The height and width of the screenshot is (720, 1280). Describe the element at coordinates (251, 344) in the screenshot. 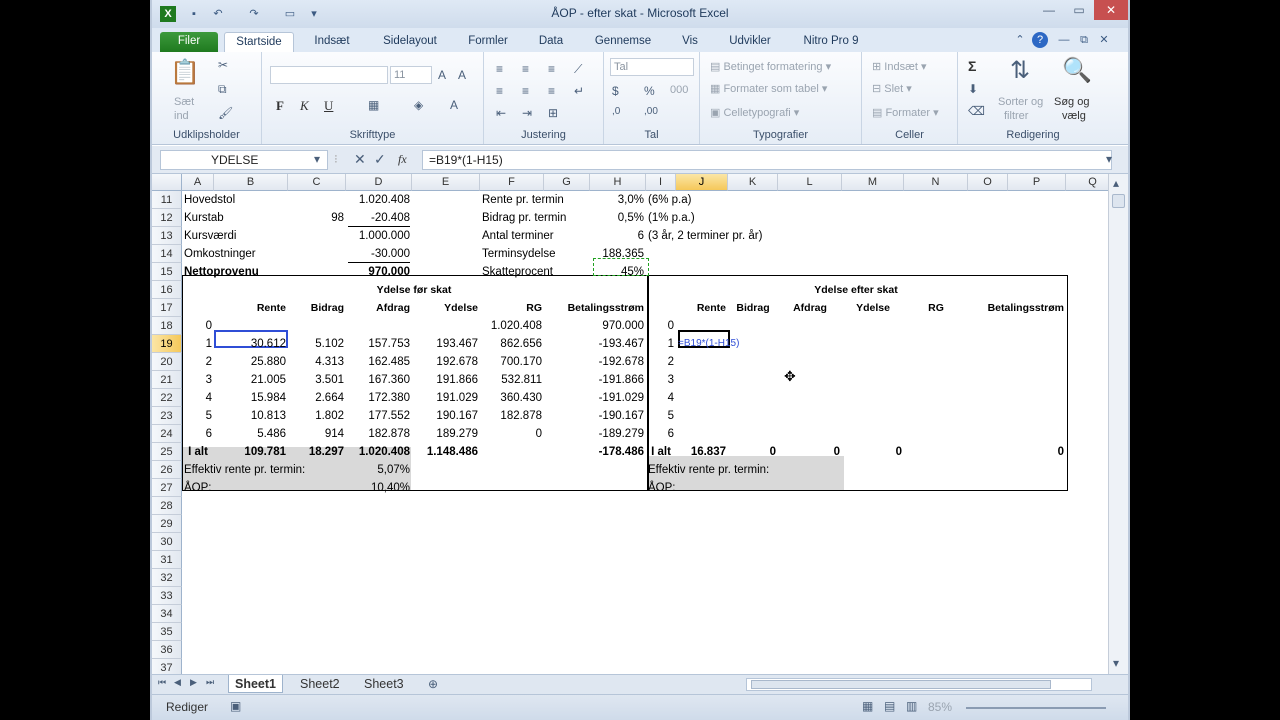

I see `cell-b19: 30.612` at that location.